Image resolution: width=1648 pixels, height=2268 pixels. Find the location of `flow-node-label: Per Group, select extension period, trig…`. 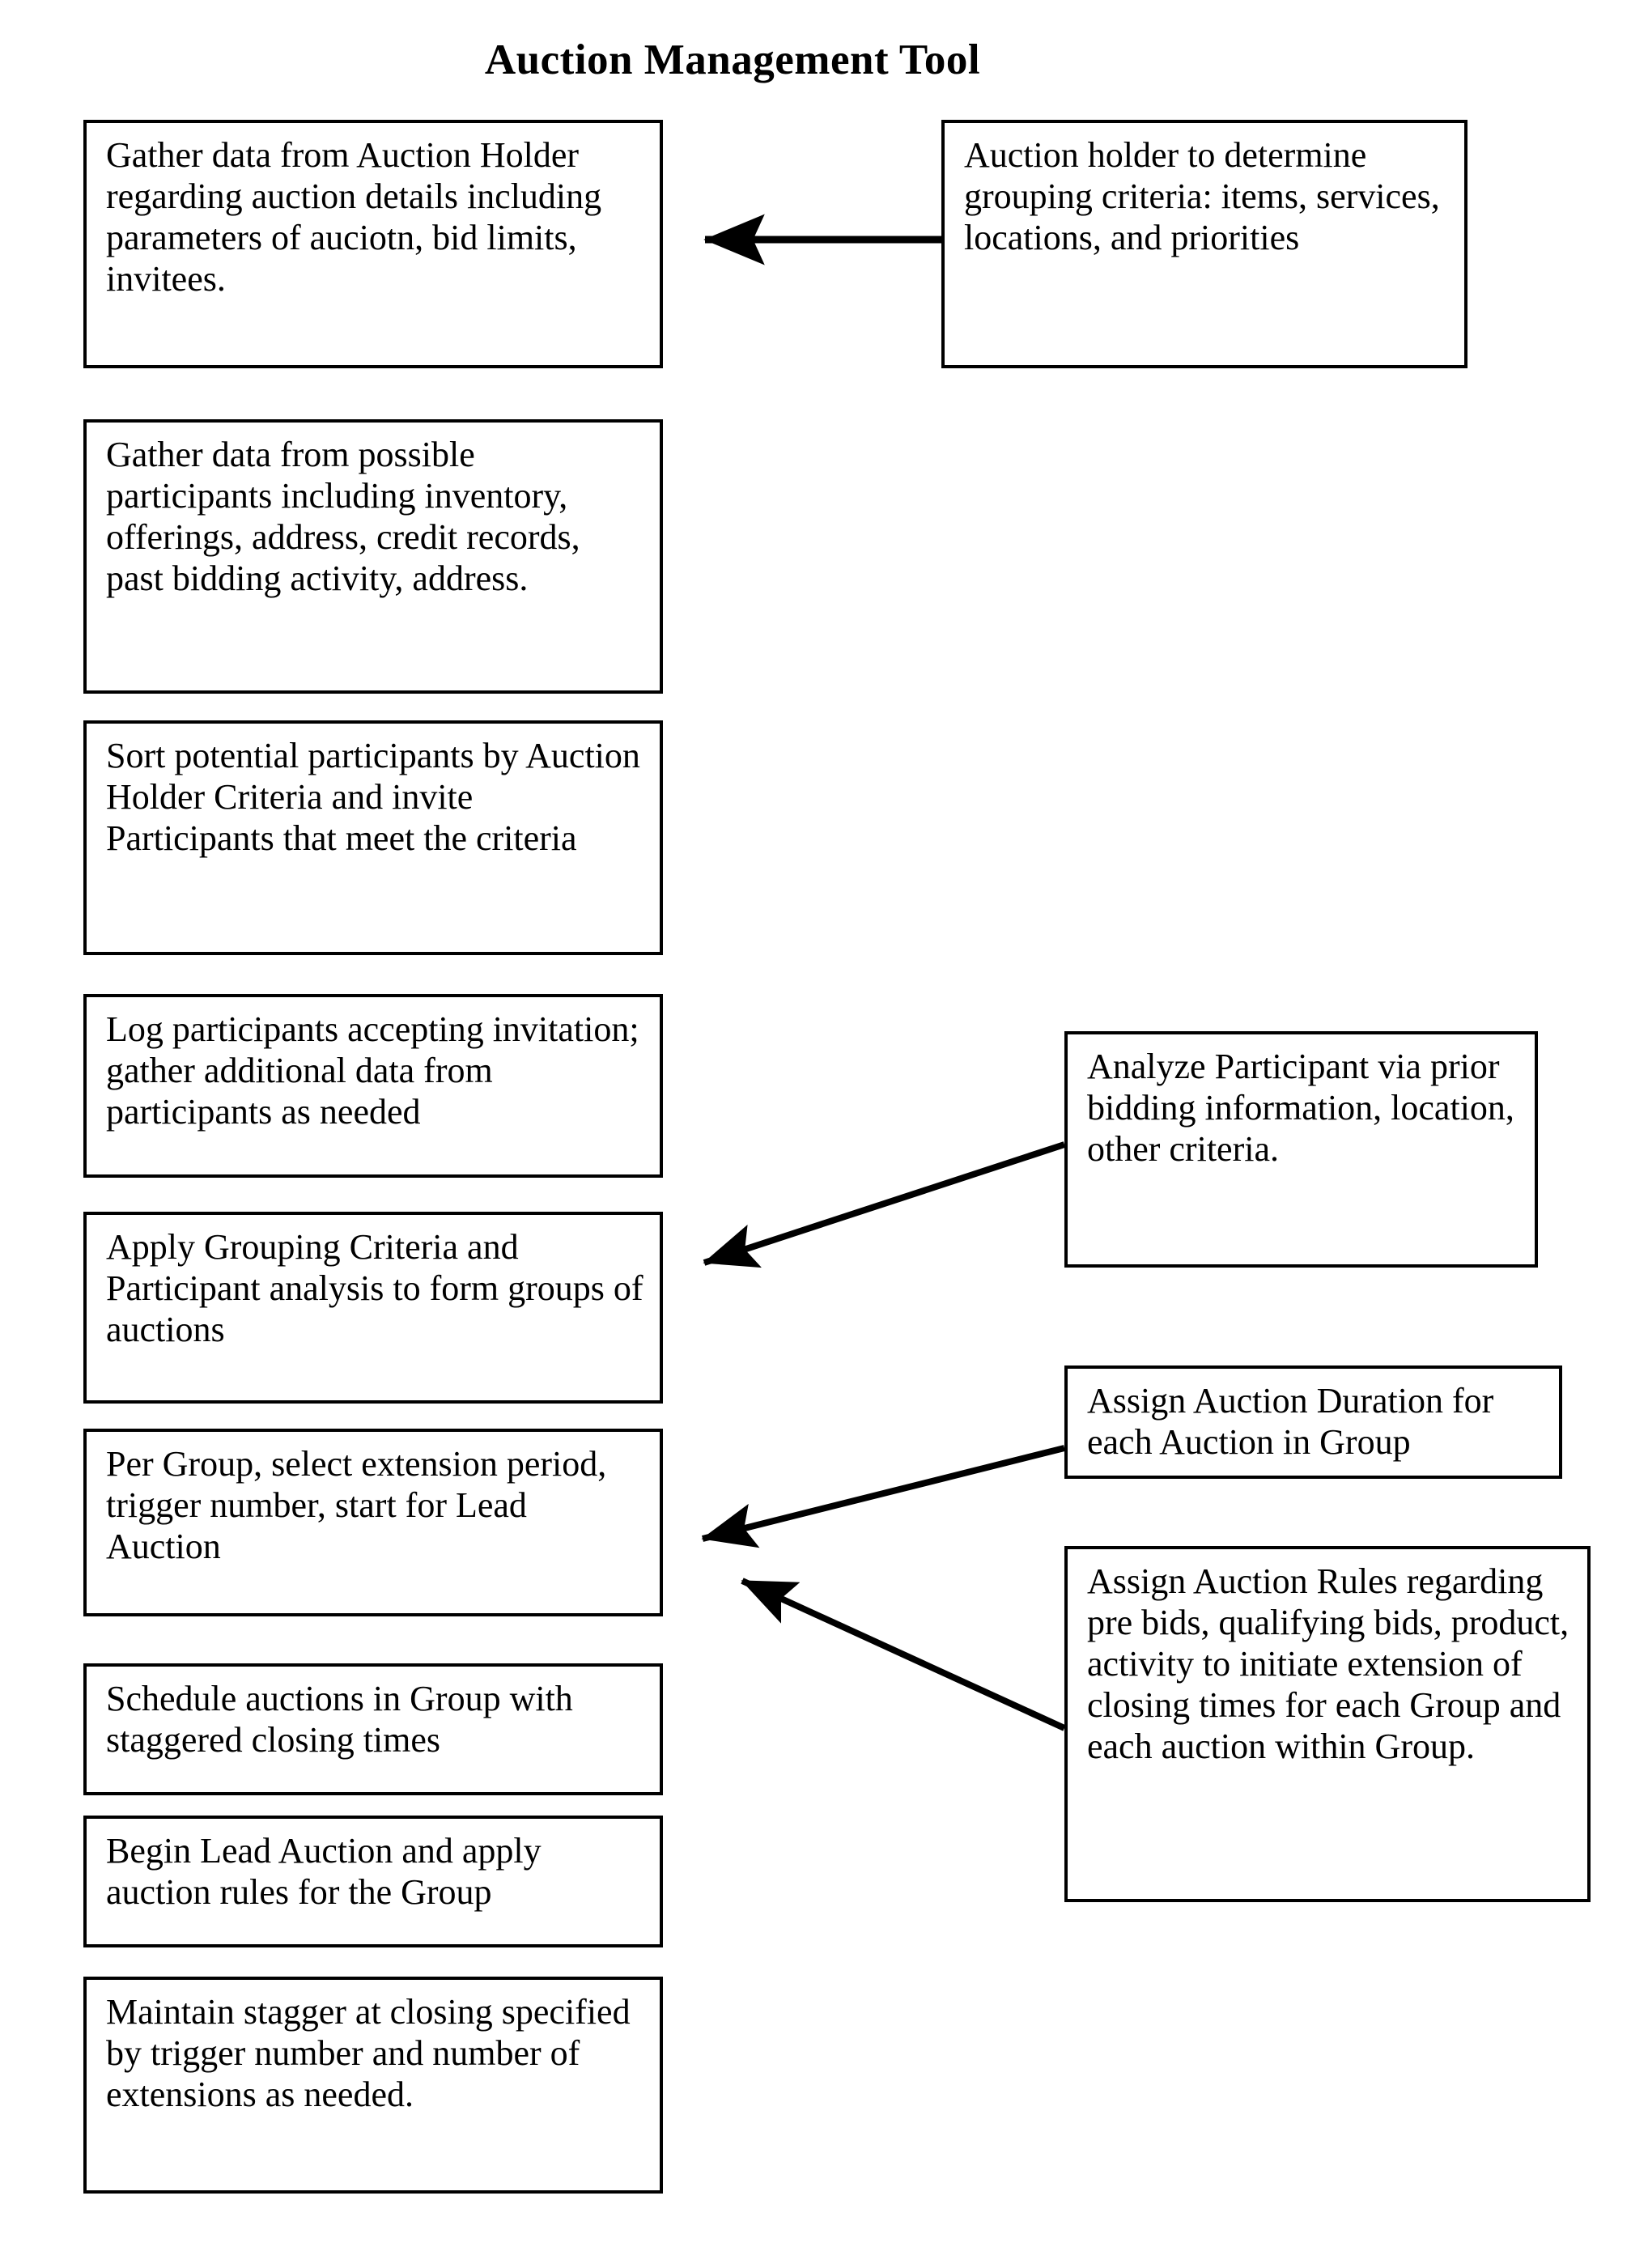

flow-node-label: Per Group, select extension period, trig… is located at coordinates (356, 1505).